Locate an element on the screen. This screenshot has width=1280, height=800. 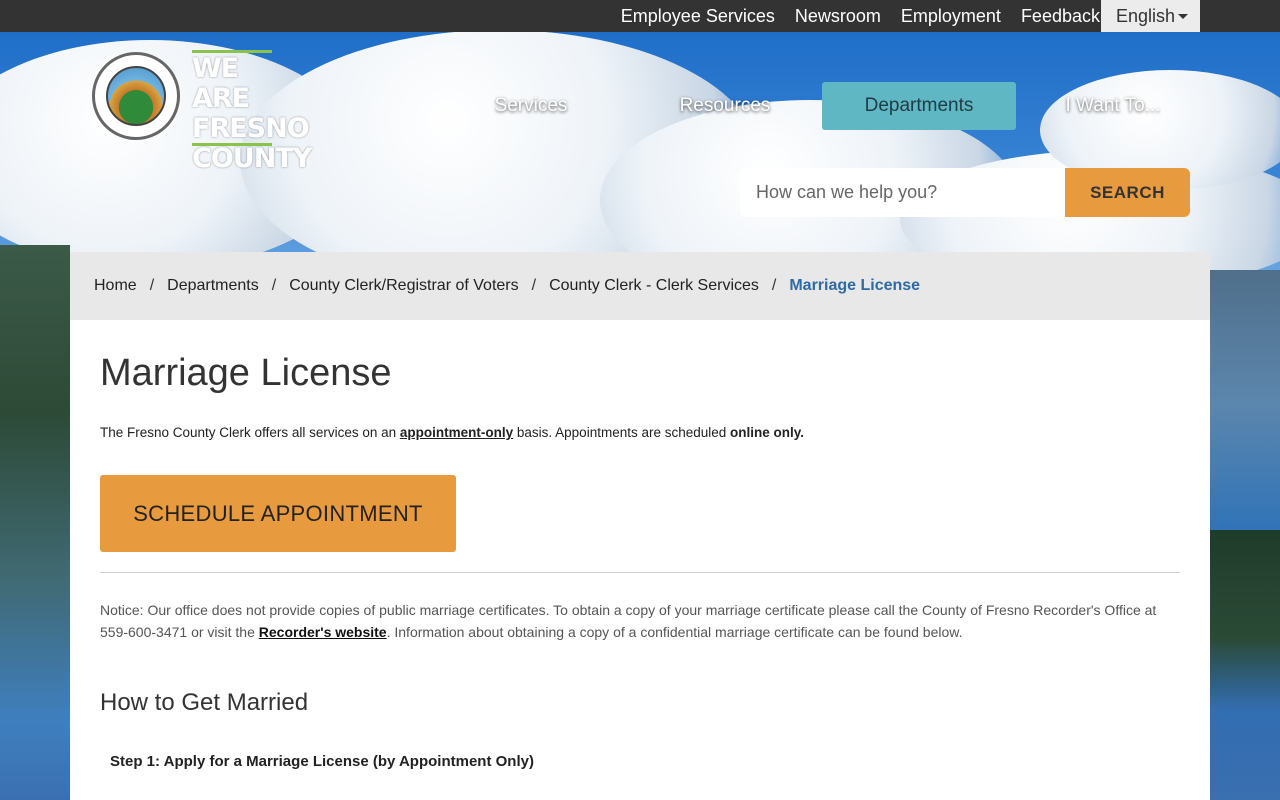
nav-departments: Departments is located at coordinates (919, 106).